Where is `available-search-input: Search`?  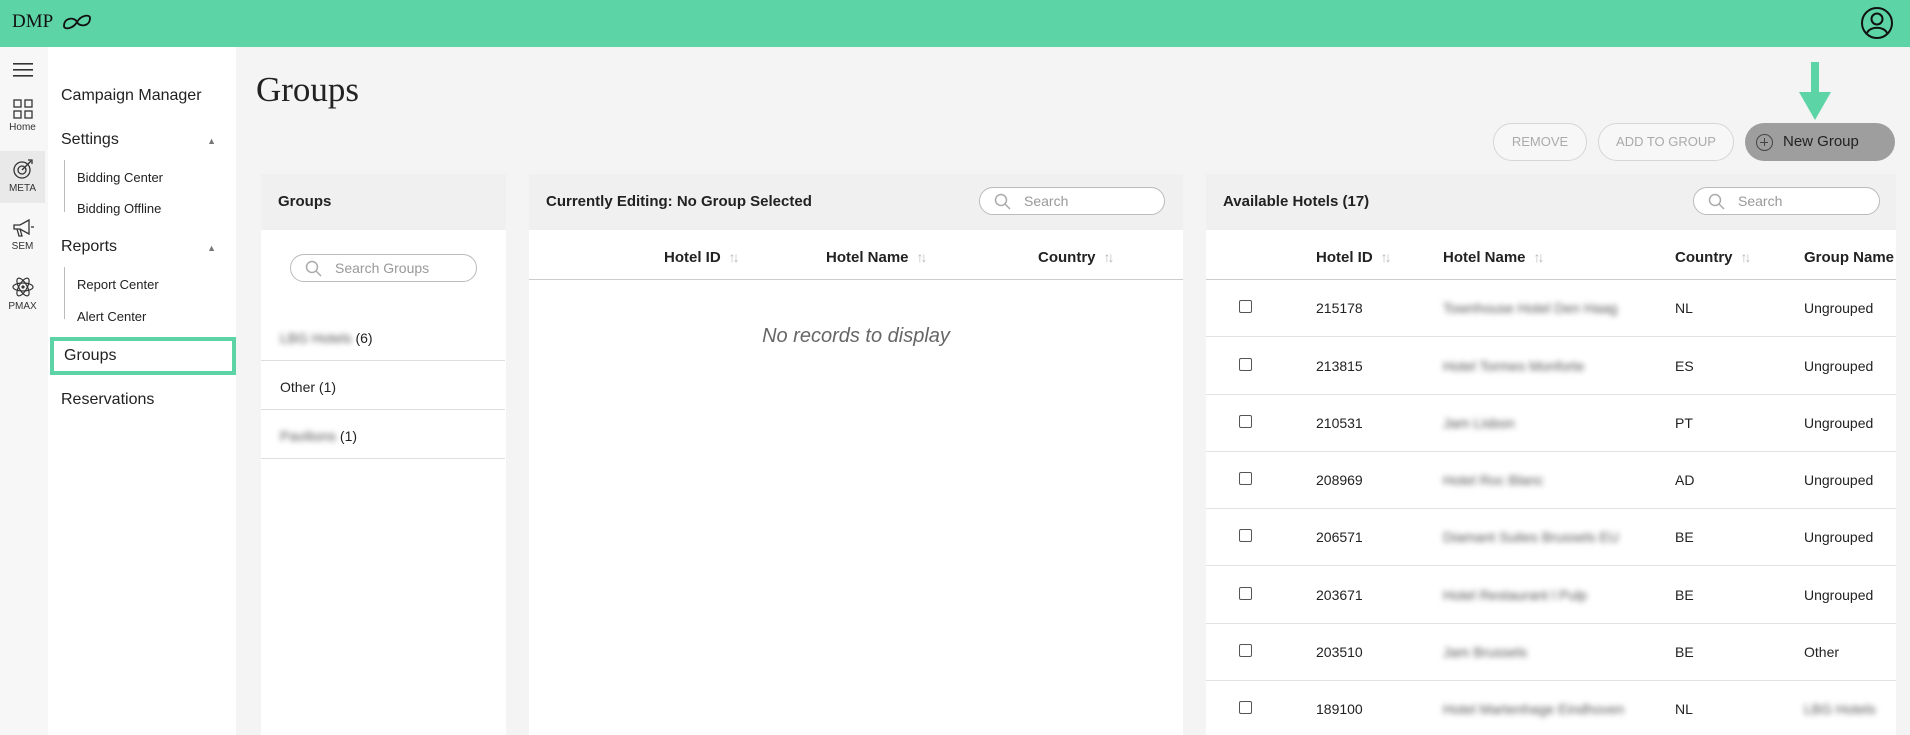 available-search-input: Search is located at coordinates (1786, 201).